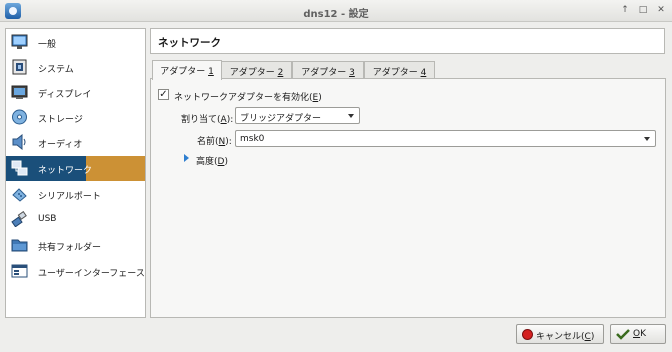 The width and height of the screenshot is (672, 352). What do you see at coordinates (399, 70) in the screenshot?
I see `tab-adapter-4: アダプター 4` at bounding box center [399, 70].